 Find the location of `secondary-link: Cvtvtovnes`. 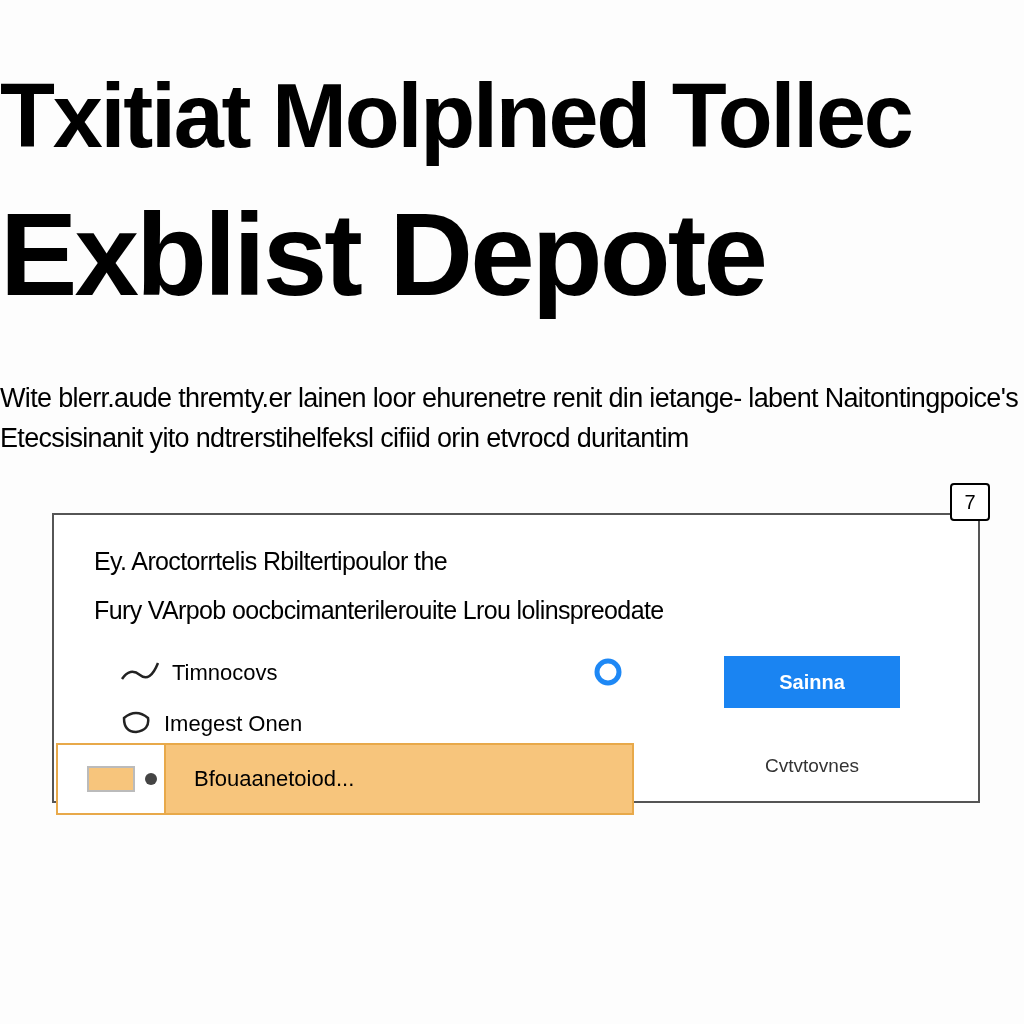

secondary-link: Cvtvtovnes is located at coordinates (812, 765).